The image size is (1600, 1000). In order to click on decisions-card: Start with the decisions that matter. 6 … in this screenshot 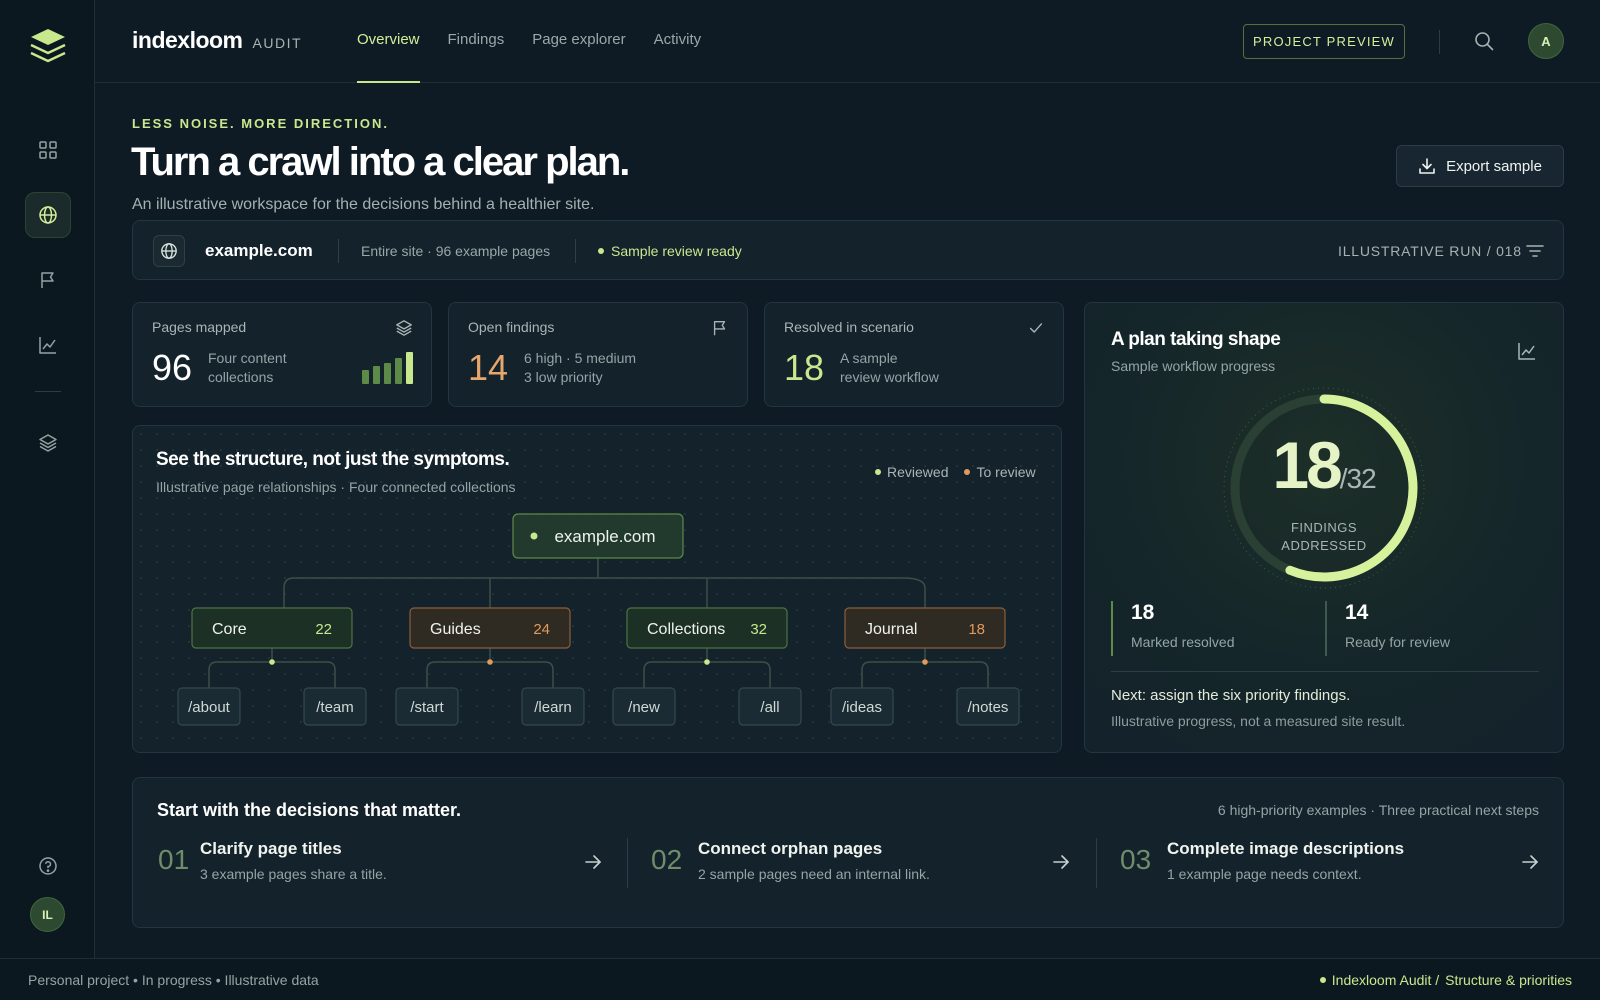, I will do `click(848, 852)`.